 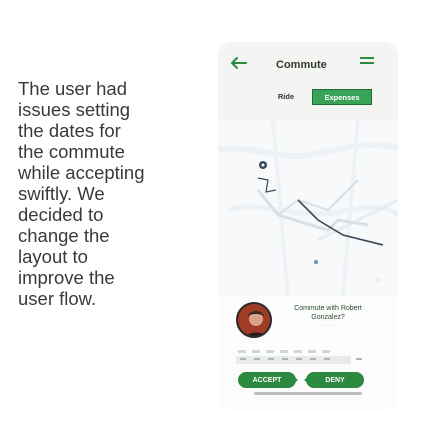 What do you see at coordinates (328, 313) in the screenshot?
I see `commute-request-message: Commute with Robert Gonzalez?` at bounding box center [328, 313].